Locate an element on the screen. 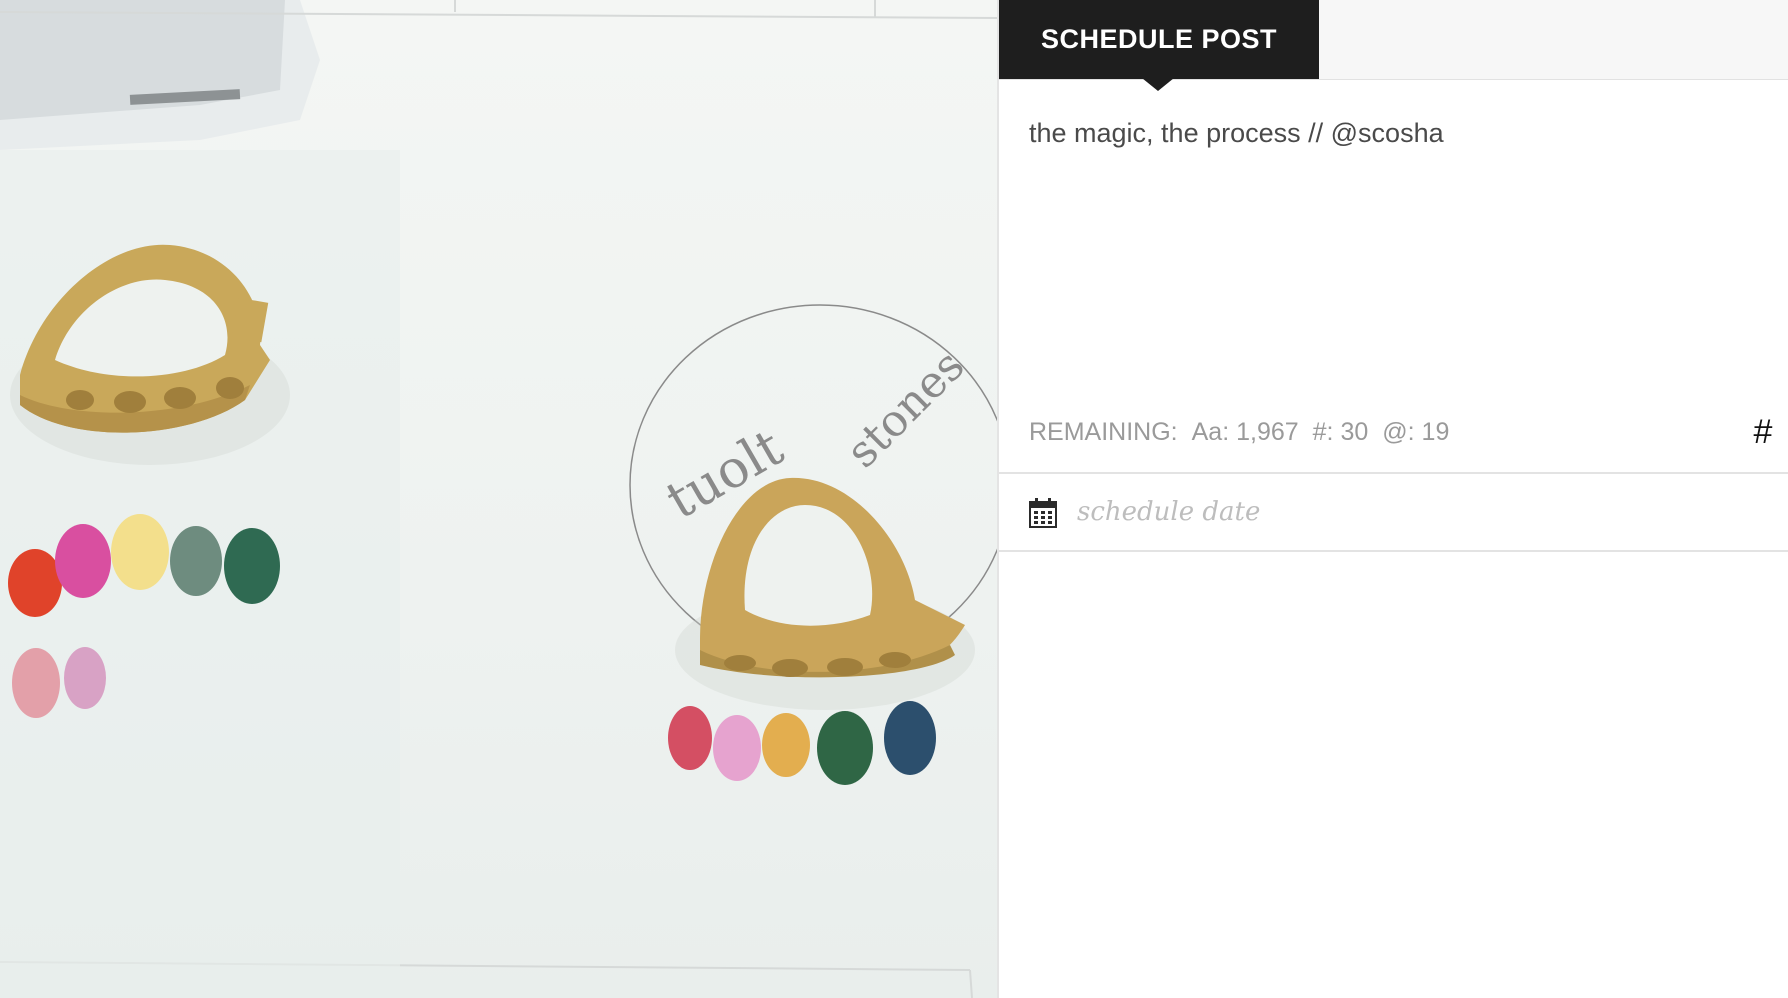 This screenshot has height=998, width=1788. tab-schedule-post-label: SCHEDULE POST is located at coordinates (1159, 39).